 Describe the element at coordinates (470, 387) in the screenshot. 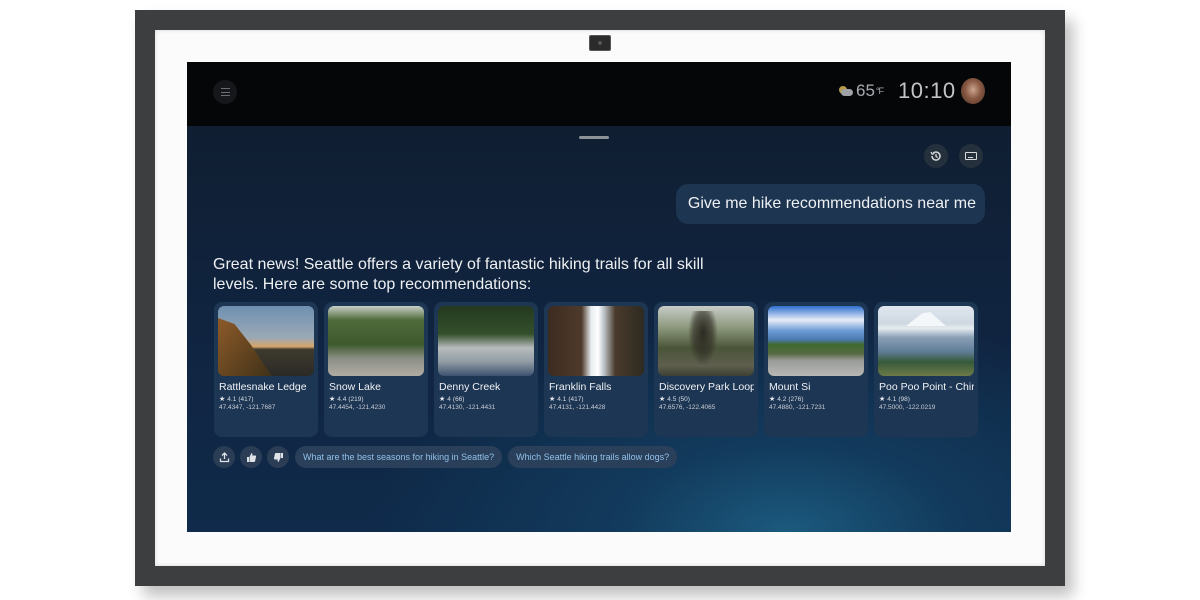

I see `trail-name: Denny Creek` at that location.